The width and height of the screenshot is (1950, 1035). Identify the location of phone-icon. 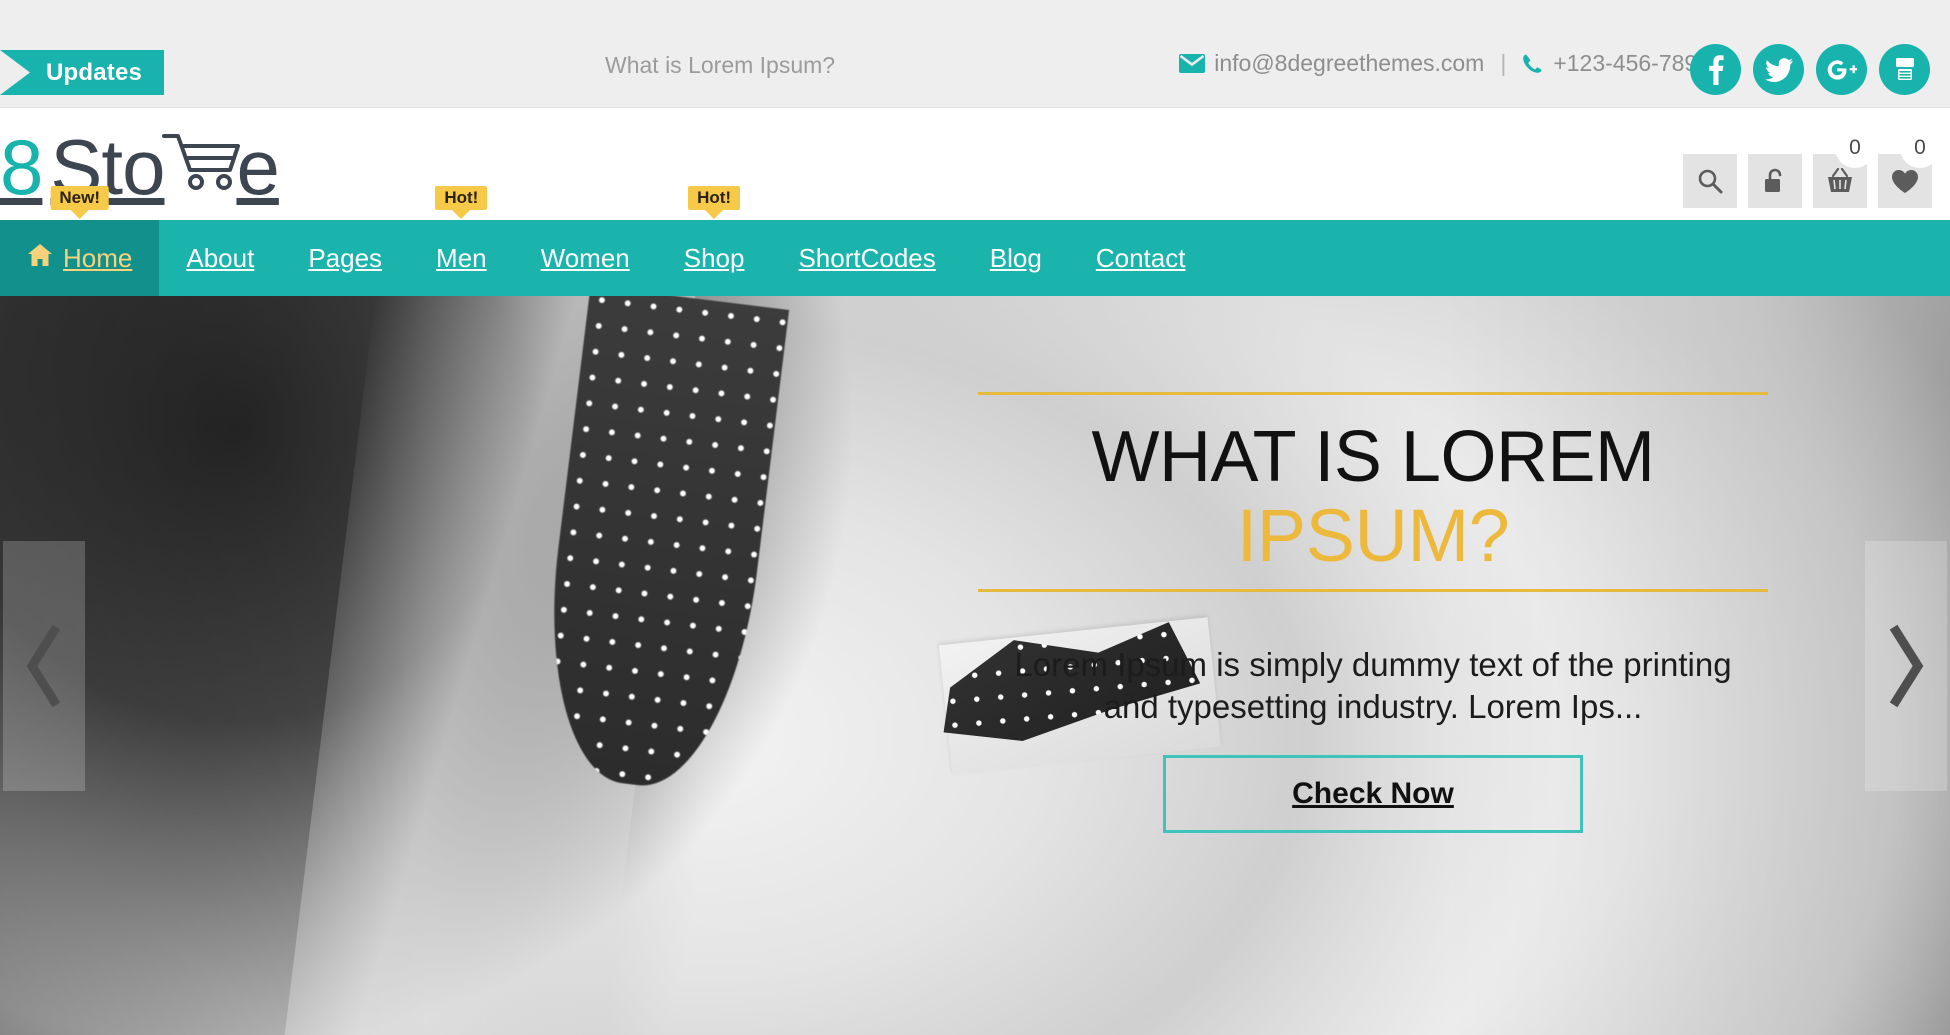
(1533, 64).